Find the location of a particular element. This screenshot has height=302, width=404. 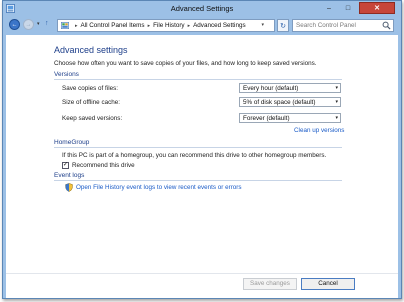

search-input is located at coordinates (337, 25).